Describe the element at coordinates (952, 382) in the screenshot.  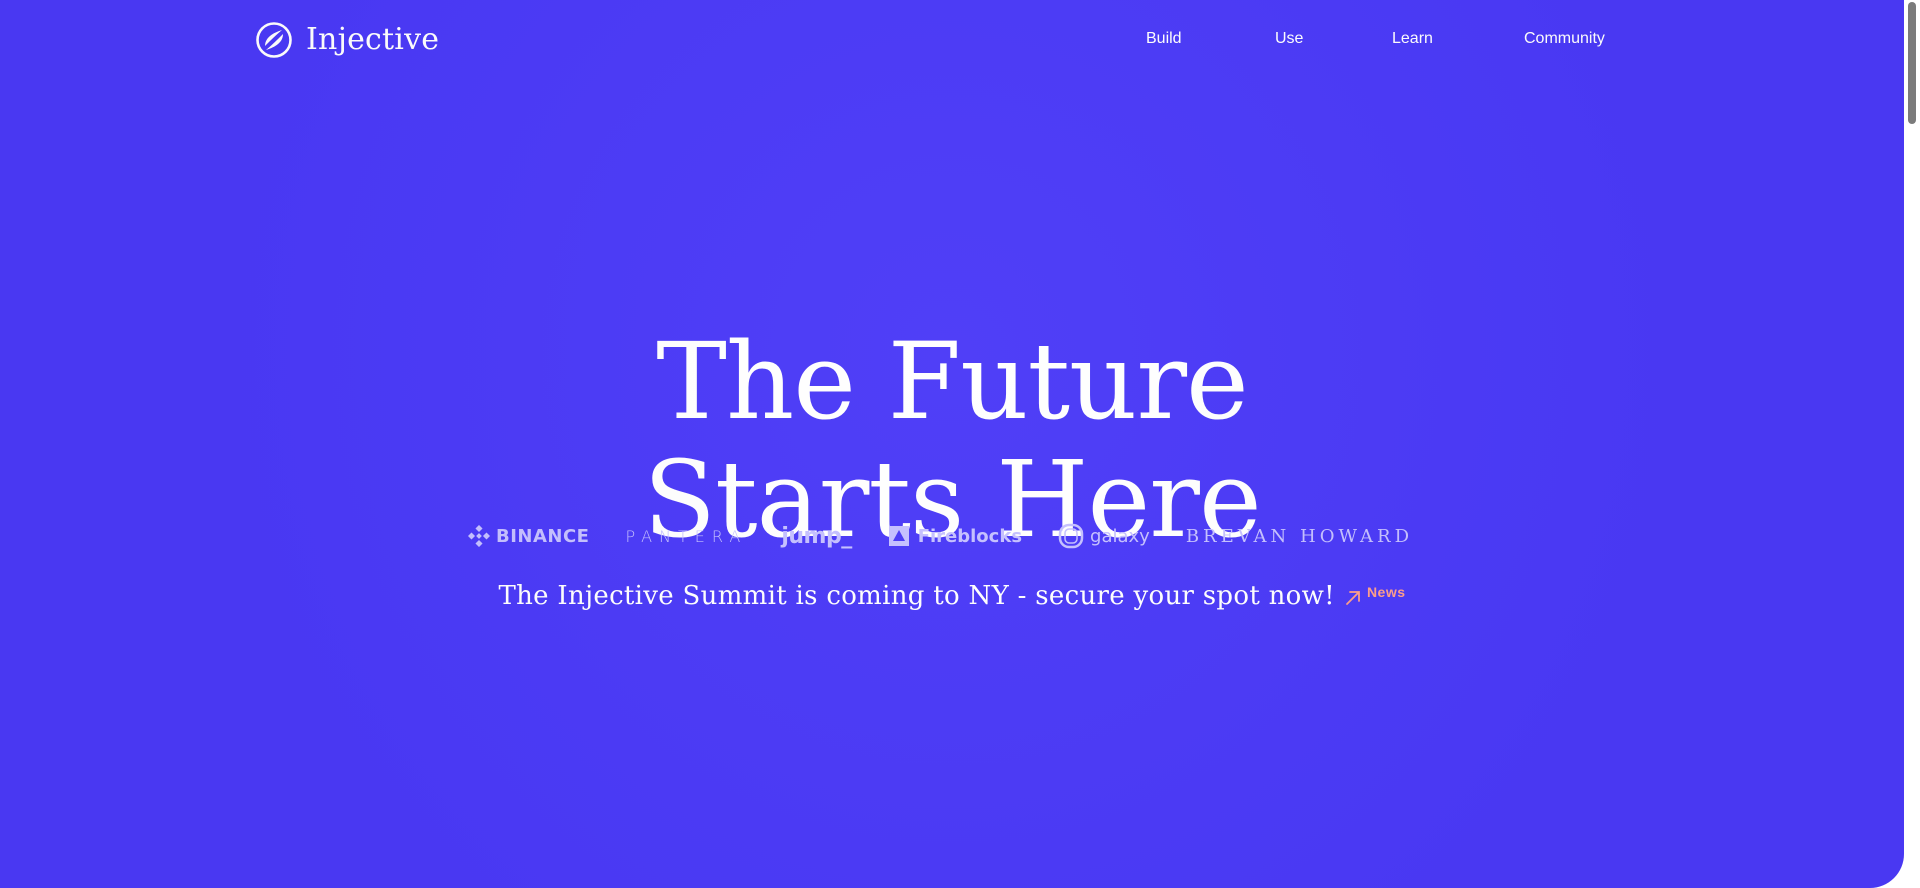
I see `headline-line-1: The Future` at that location.